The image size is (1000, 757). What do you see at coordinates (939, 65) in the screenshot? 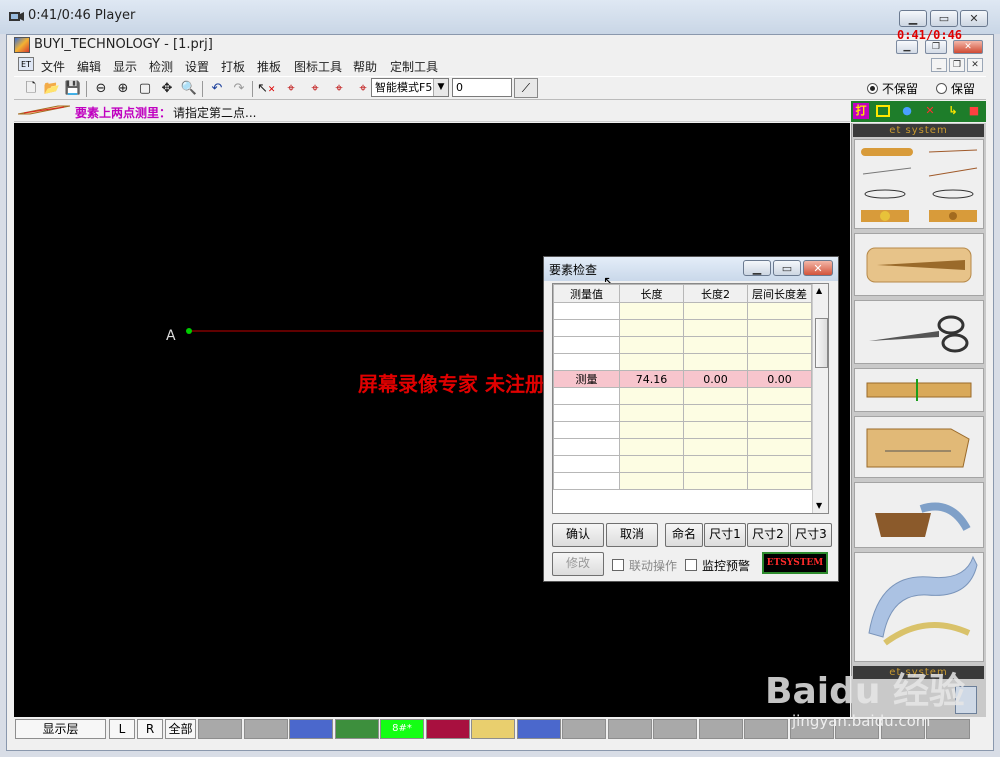
I see `mdi-minimize-button: _` at bounding box center [939, 65].